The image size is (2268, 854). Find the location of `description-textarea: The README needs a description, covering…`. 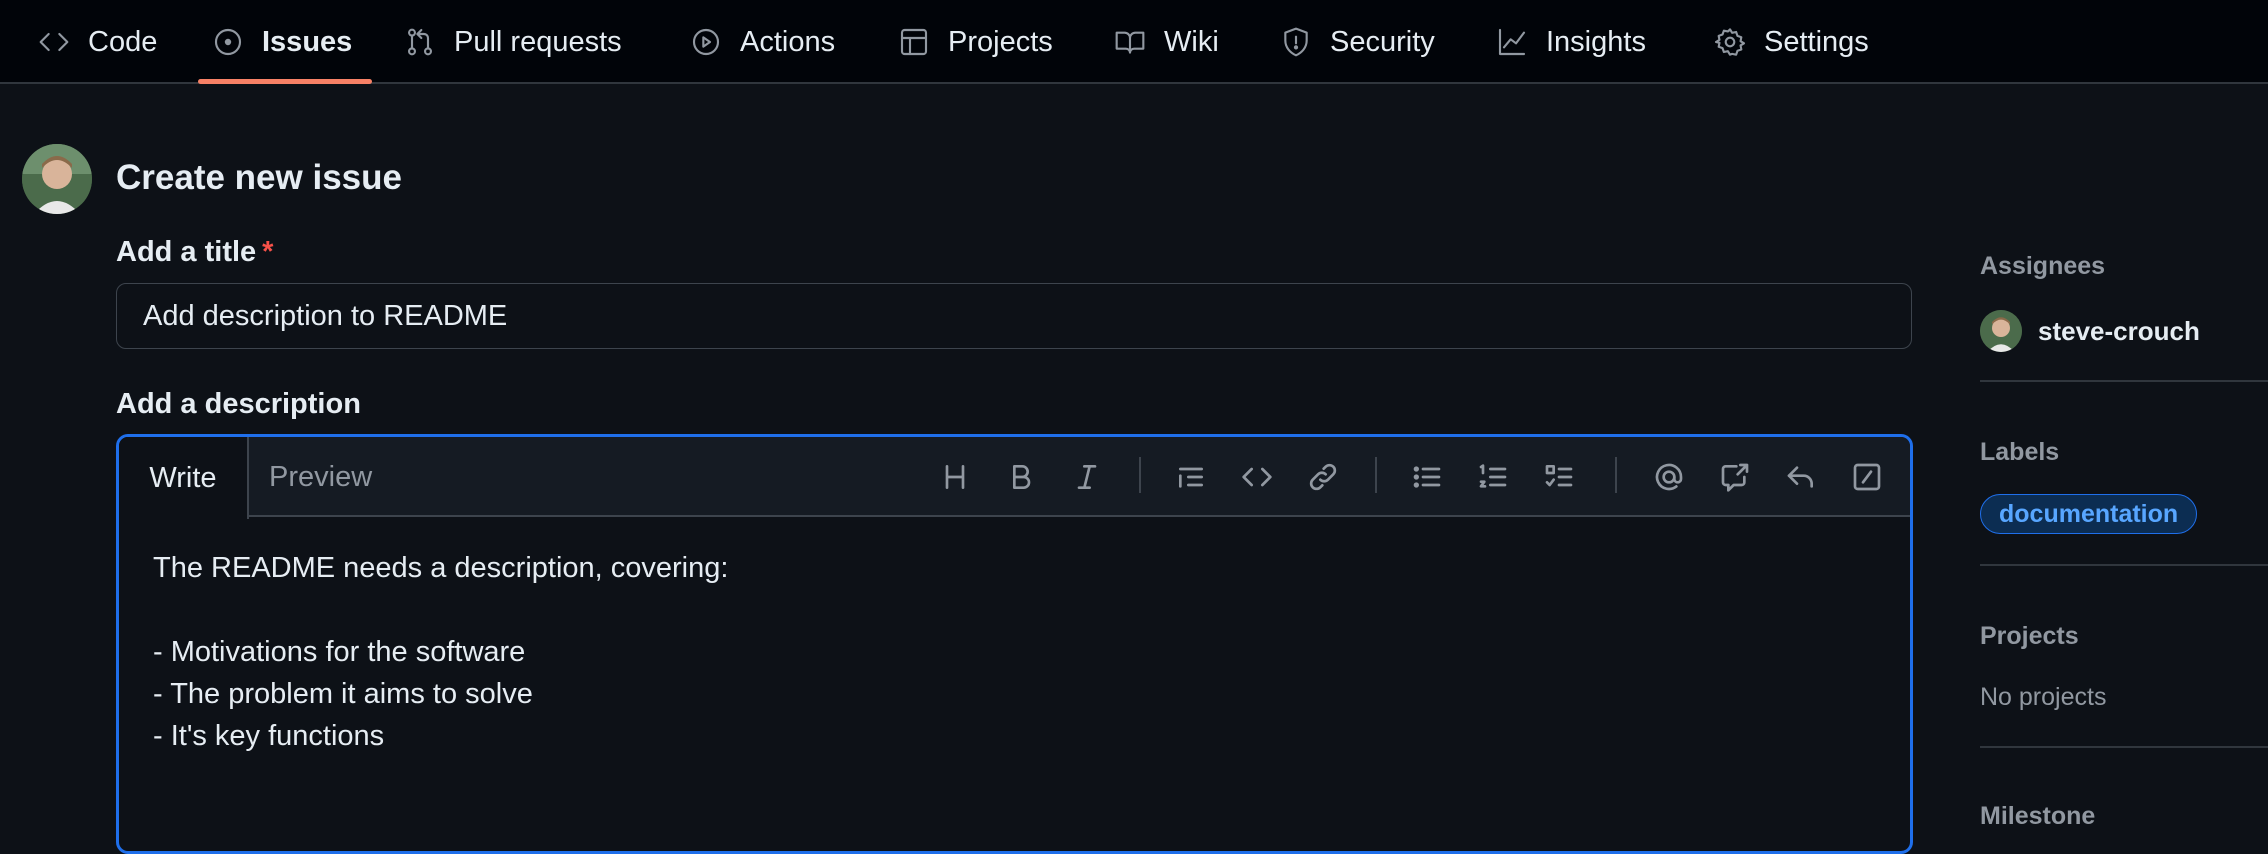

description-textarea: The README needs a description, covering… is located at coordinates (440, 652).